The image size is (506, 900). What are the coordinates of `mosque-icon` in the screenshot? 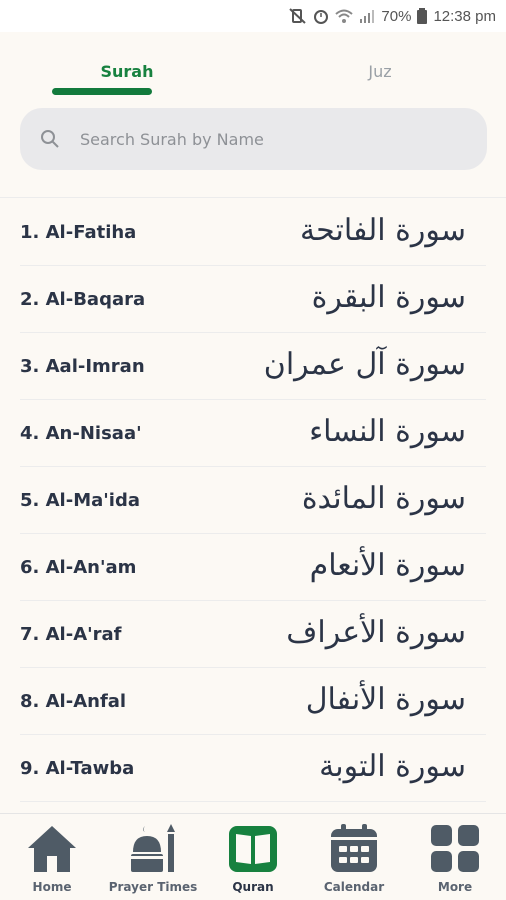 It's located at (153, 848).